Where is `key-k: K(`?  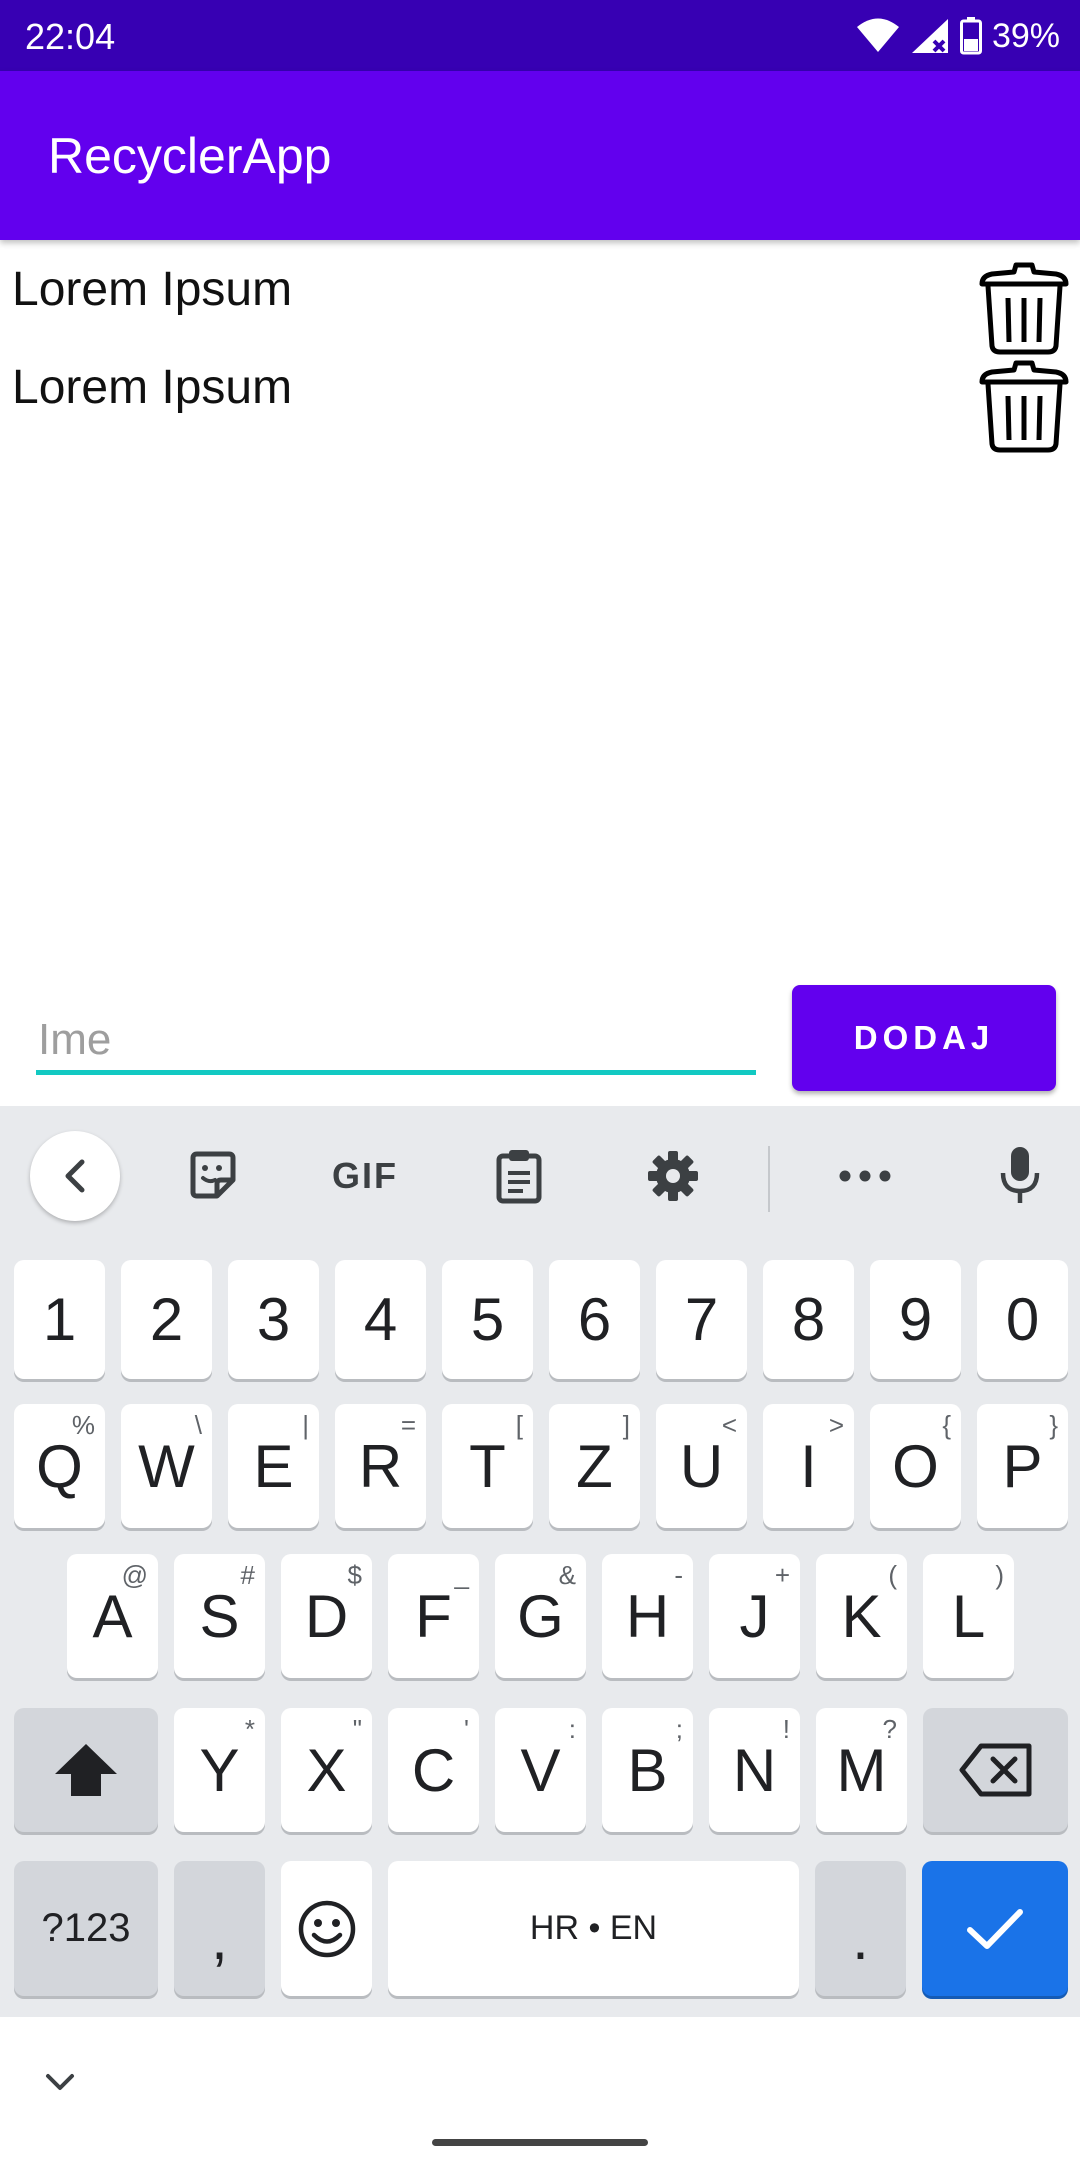 key-k: K( is located at coordinates (861, 1616).